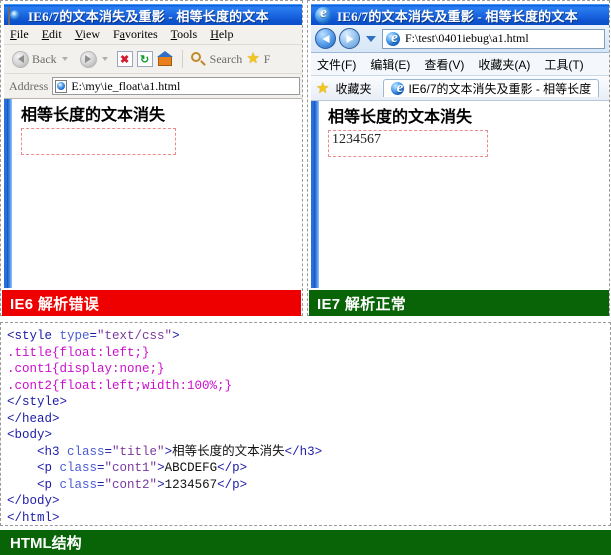 The height and width of the screenshot is (555, 611). What do you see at coordinates (46, 543) in the screenshot?
I see `code-caption-text: HTML结构` at bounding box center [46, 543].